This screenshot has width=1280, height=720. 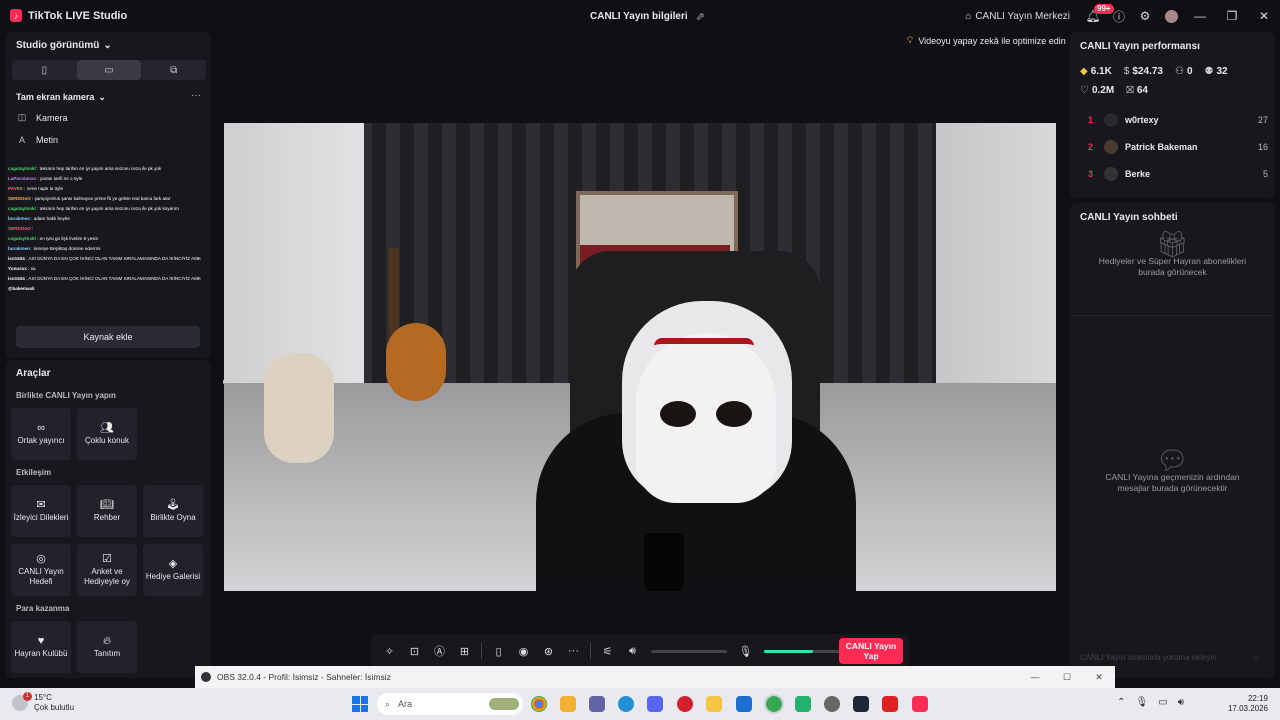 What do you see at coordinates (360, 704) in the screenshot?
I see `start-button` at bounding box center [360, 704].